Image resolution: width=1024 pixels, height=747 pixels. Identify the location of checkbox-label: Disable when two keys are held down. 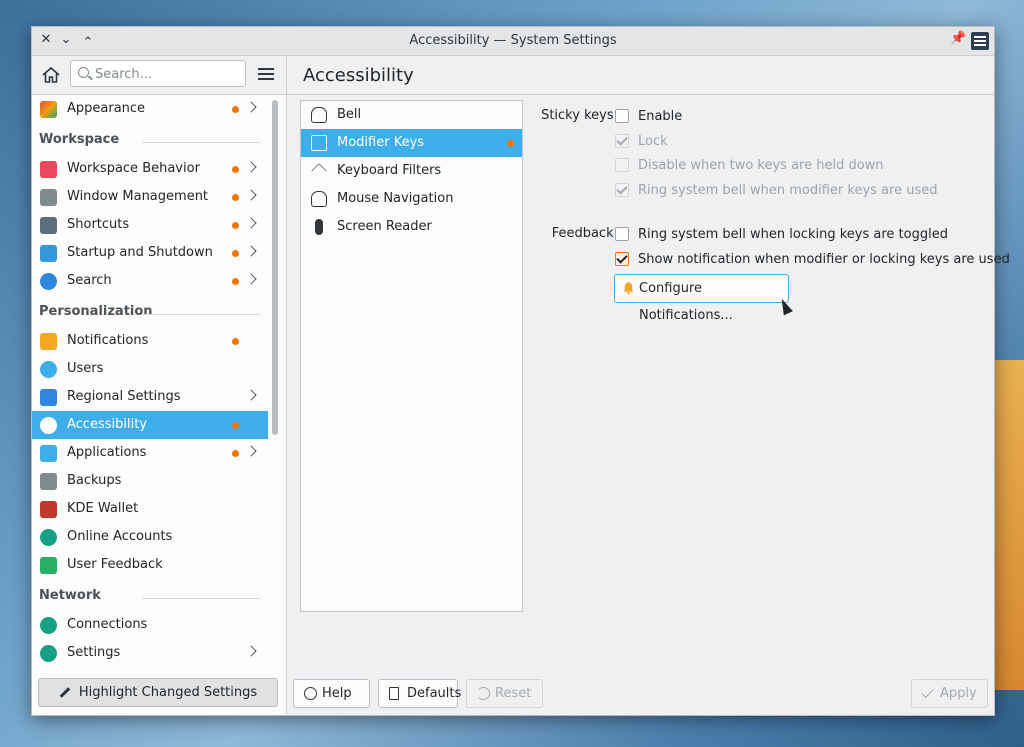
(761, 165).